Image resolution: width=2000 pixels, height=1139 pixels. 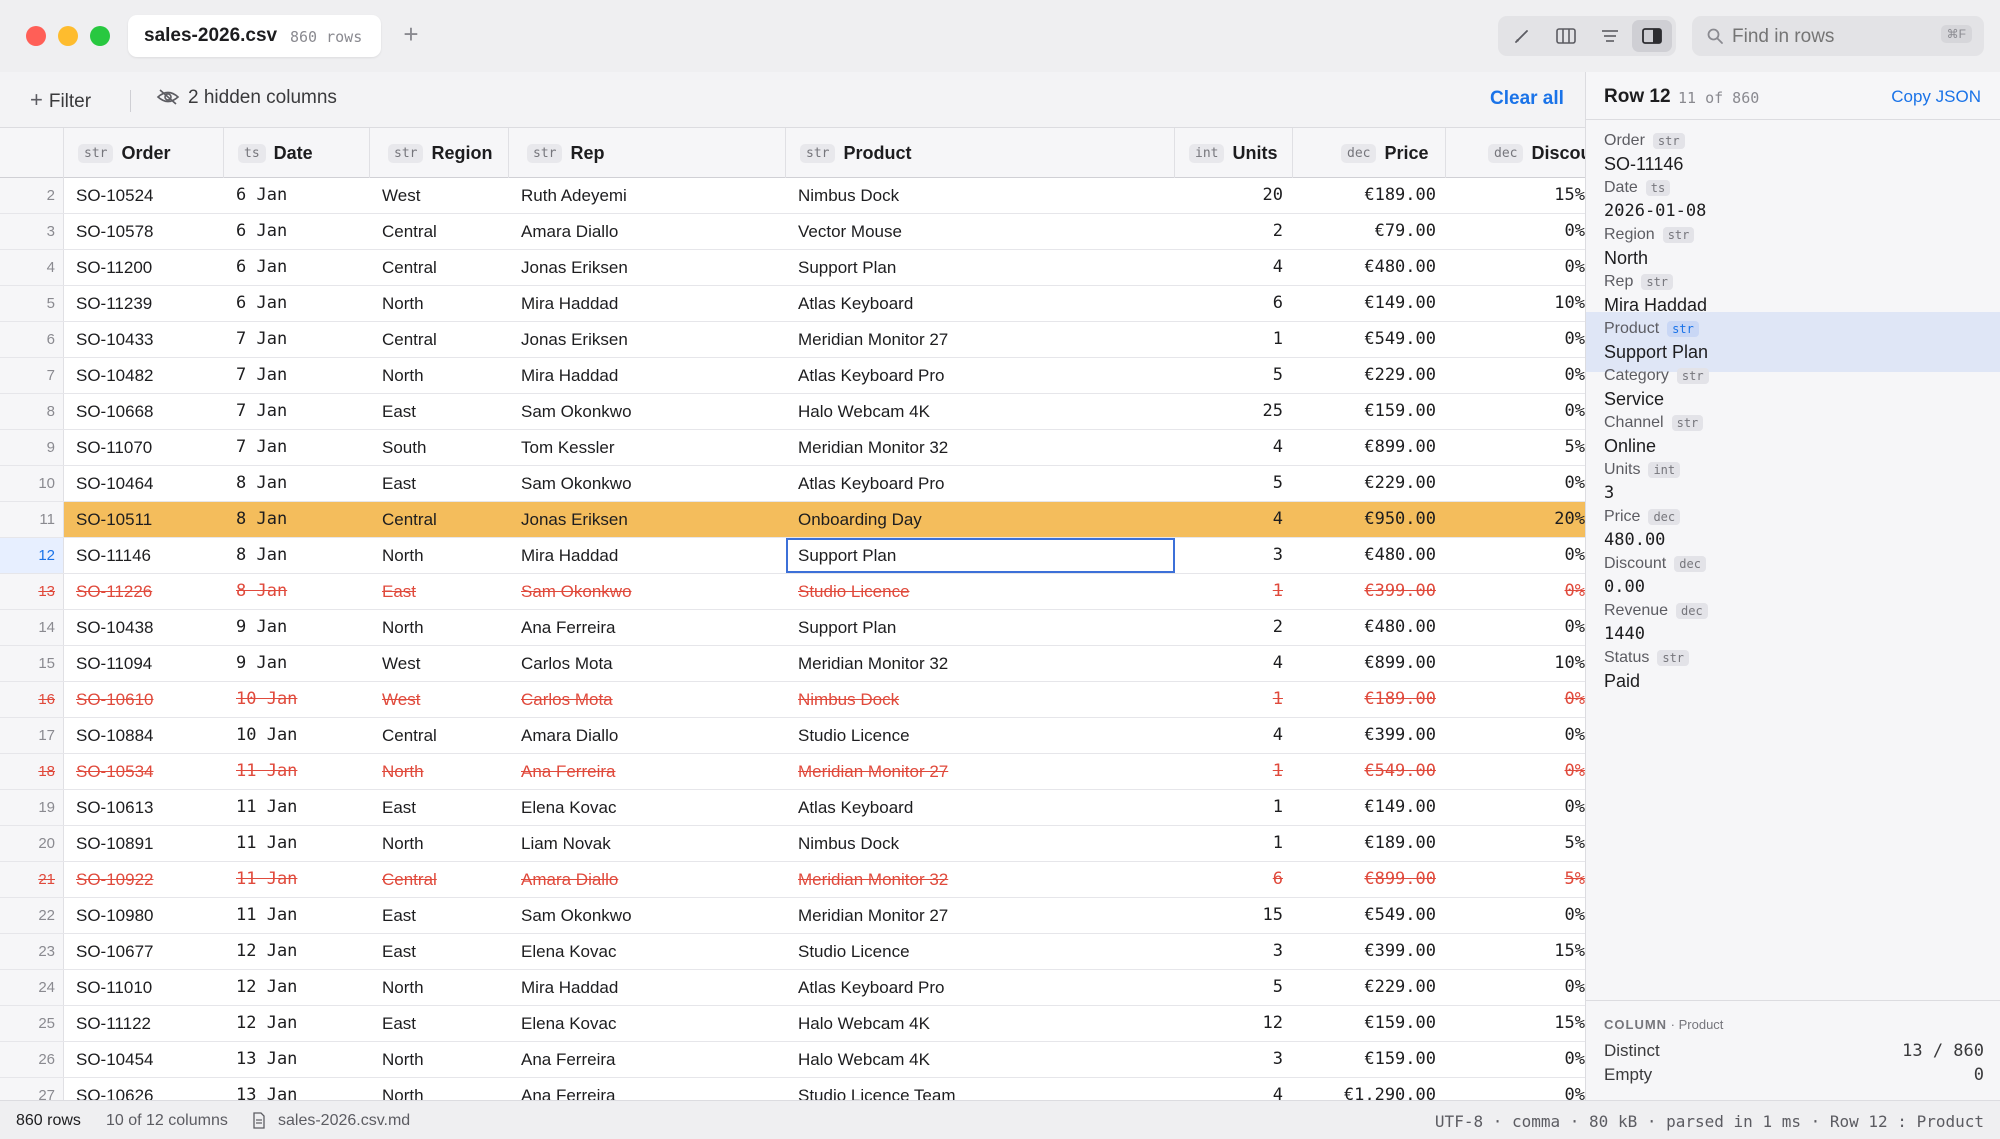 I want to click on order-cell: SO-10438, so click(x=144, y=627).